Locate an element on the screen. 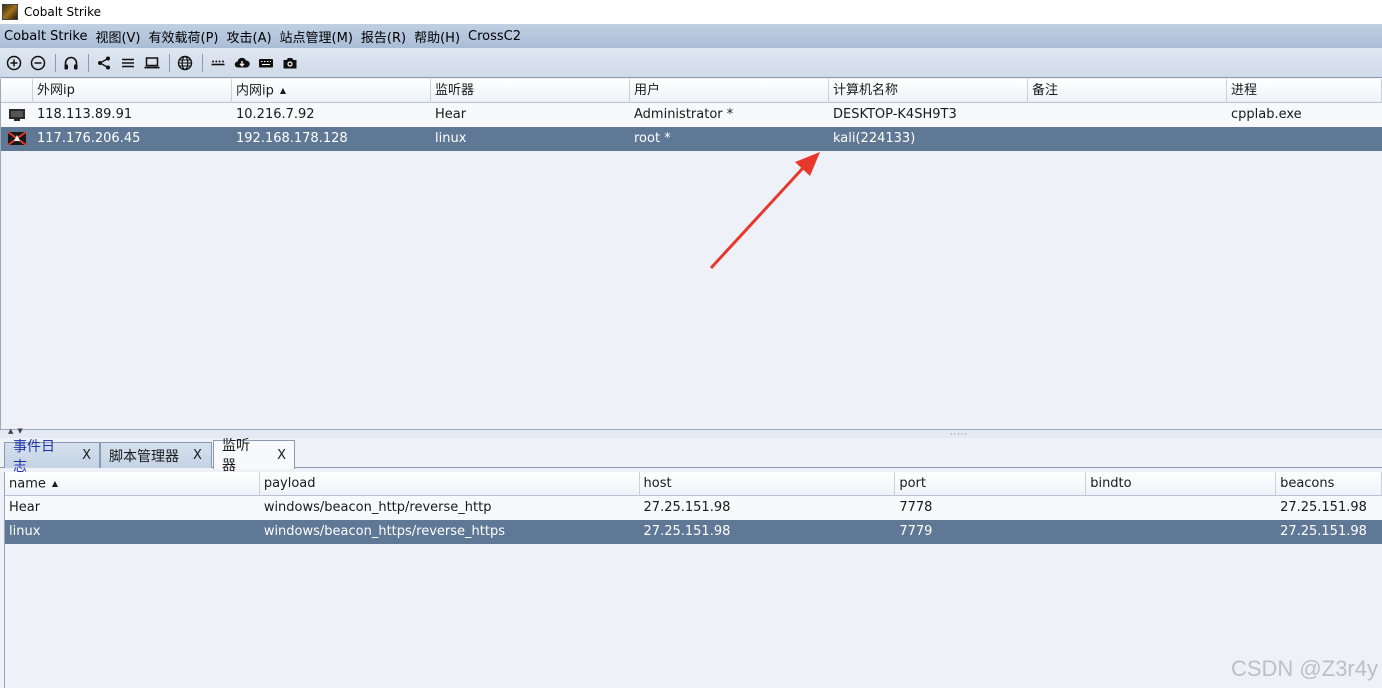  sessions-table-header: 外网ip 内网ip ▲ 监听器 用户 计算机名称 备注 进程 is located at coordinates (691, 91).